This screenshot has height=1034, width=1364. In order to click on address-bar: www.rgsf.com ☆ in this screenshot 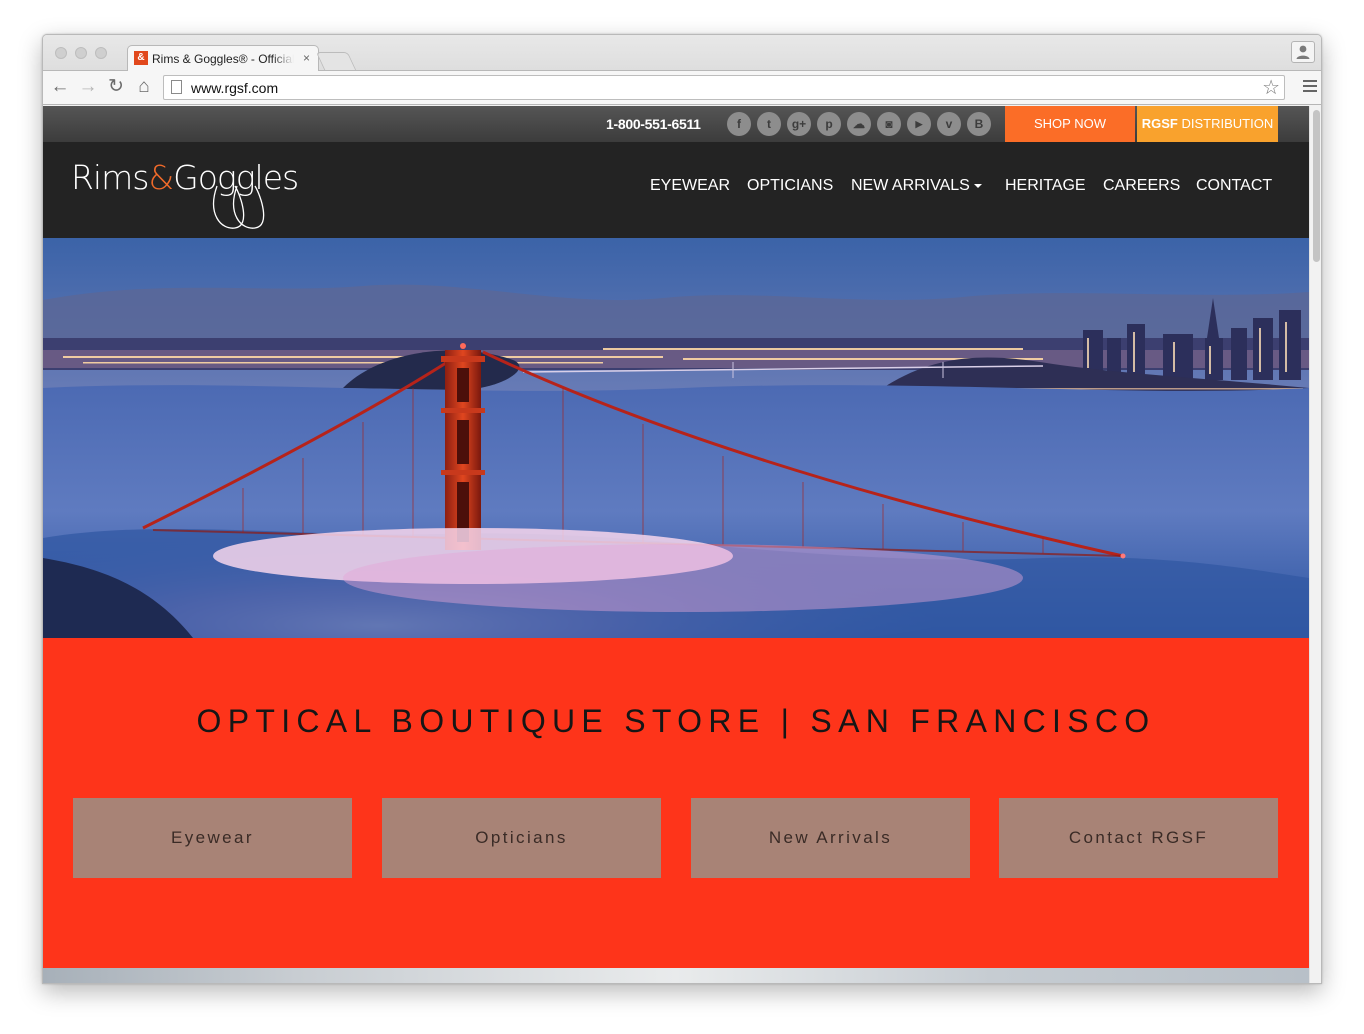, I will do `click(724, 87)`.